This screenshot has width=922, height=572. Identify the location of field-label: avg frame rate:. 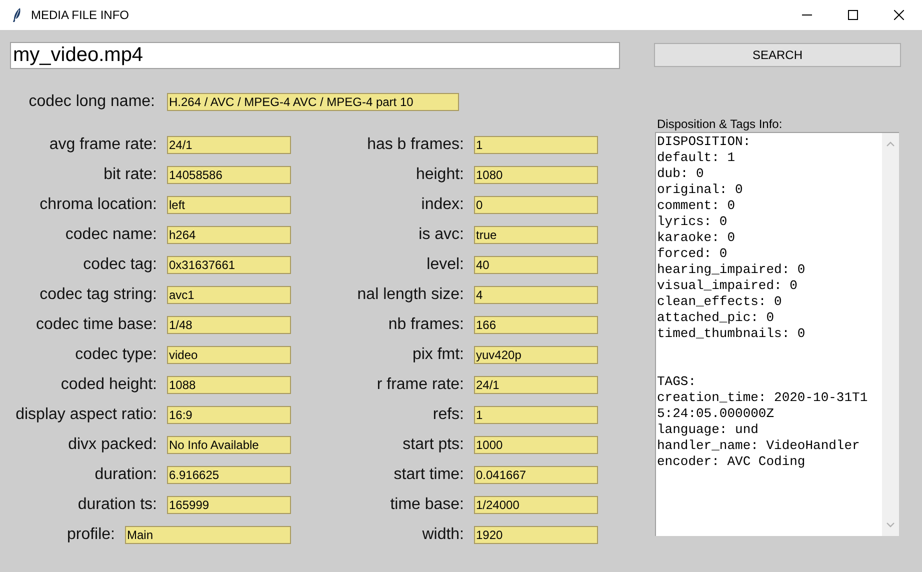
(103, 145).